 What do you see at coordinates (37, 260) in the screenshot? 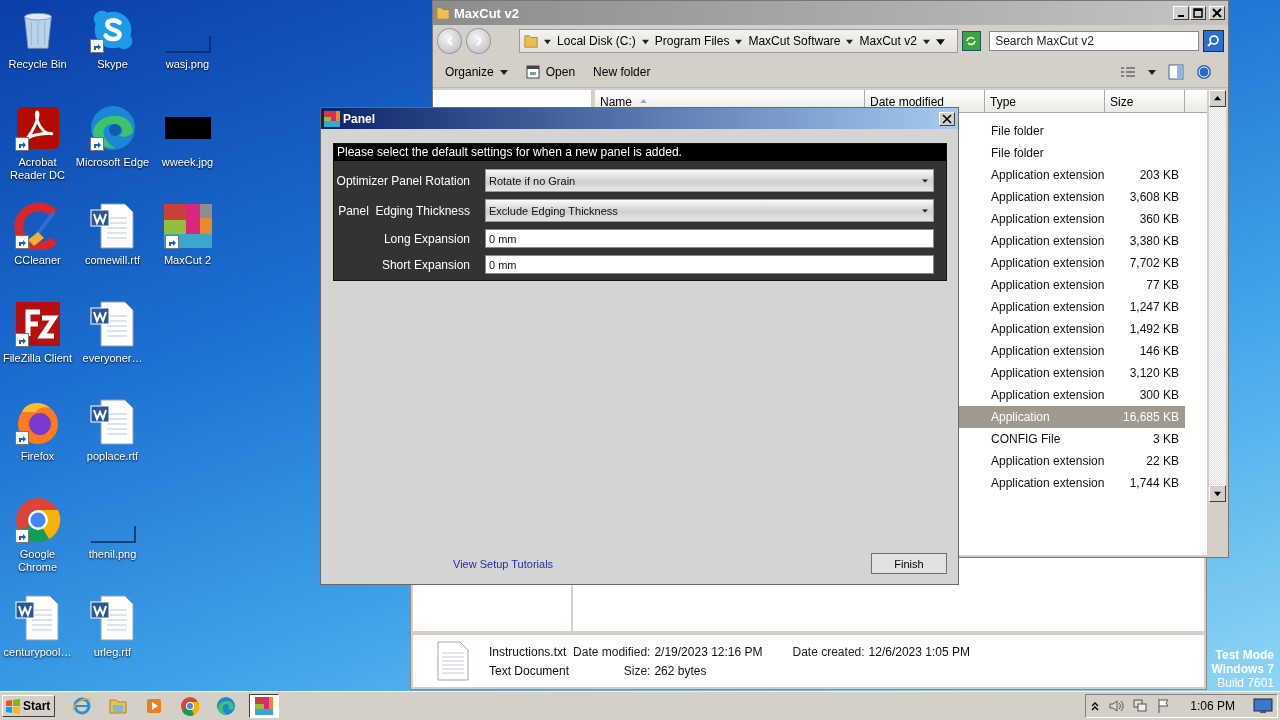
I see `desktop-icon-label: CCleaner` at bounding box center [37, 260].